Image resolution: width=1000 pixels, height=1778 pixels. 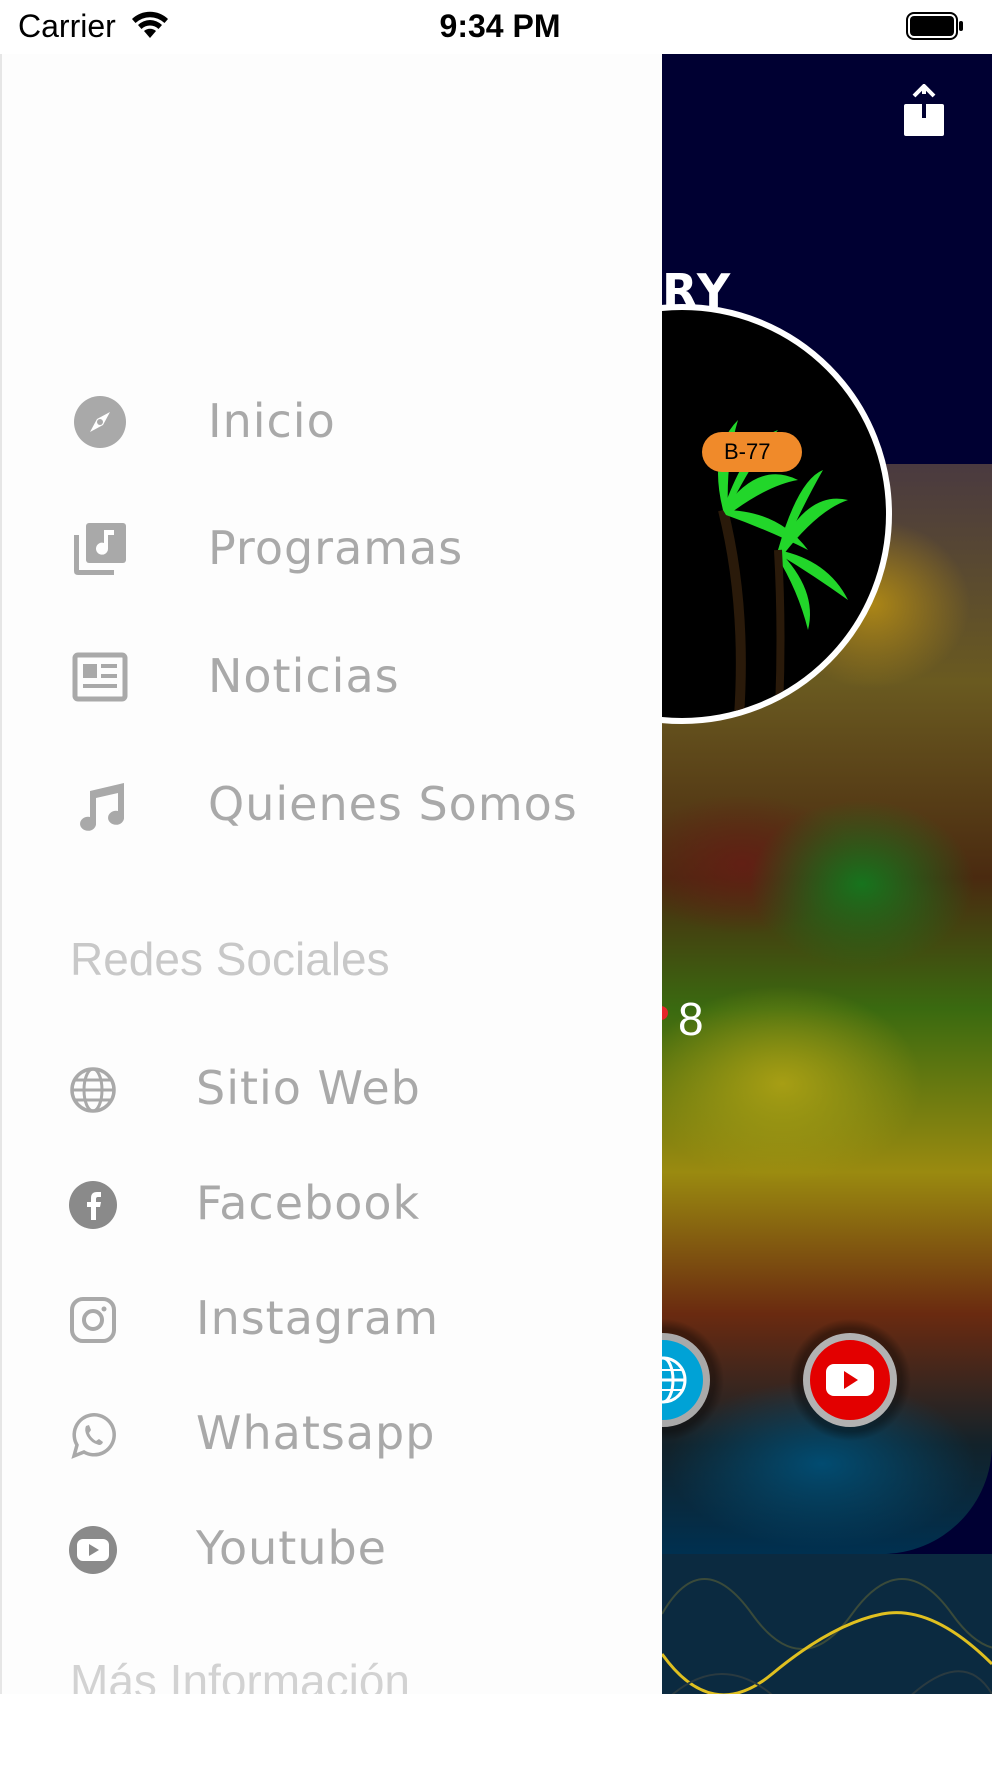 I want to click on instagram-icon, so click(x=93, y=1320).